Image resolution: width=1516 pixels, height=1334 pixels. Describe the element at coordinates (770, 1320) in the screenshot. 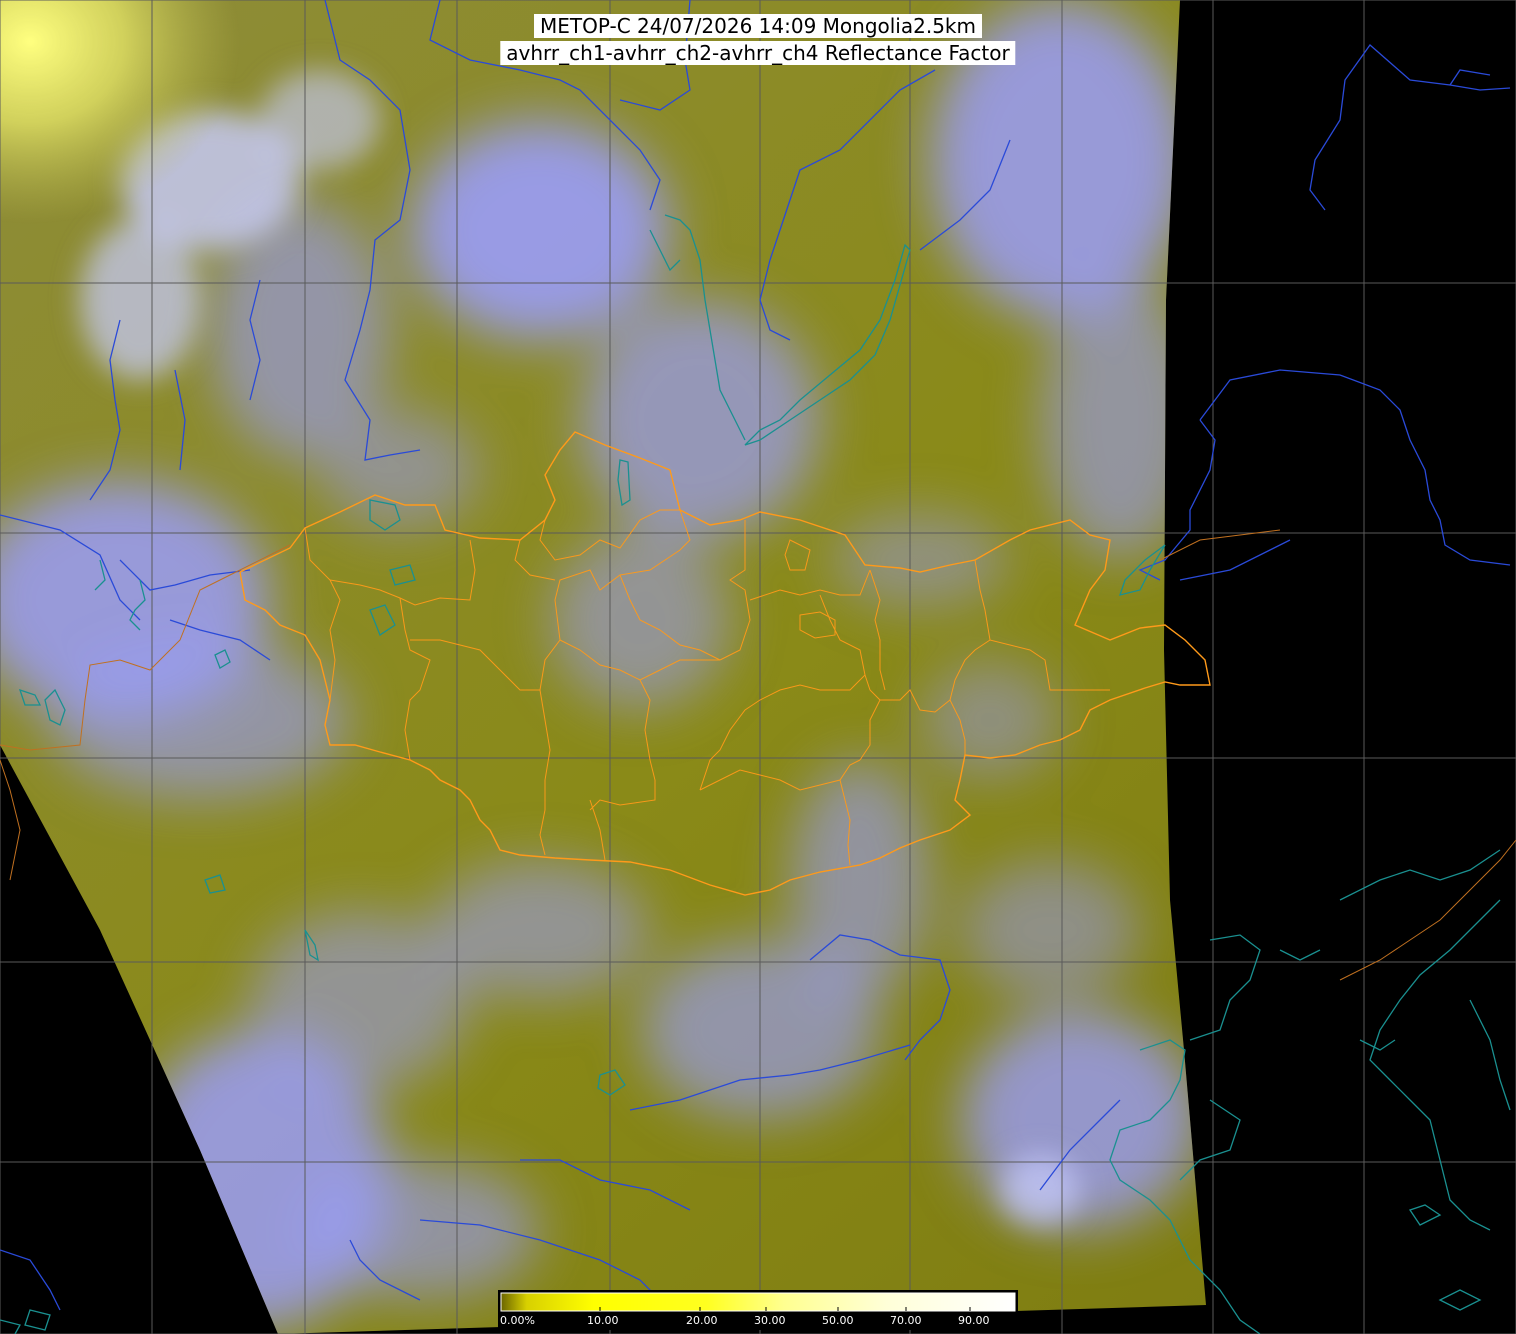

I see `colorbar-label-3: 30.00` at that location.